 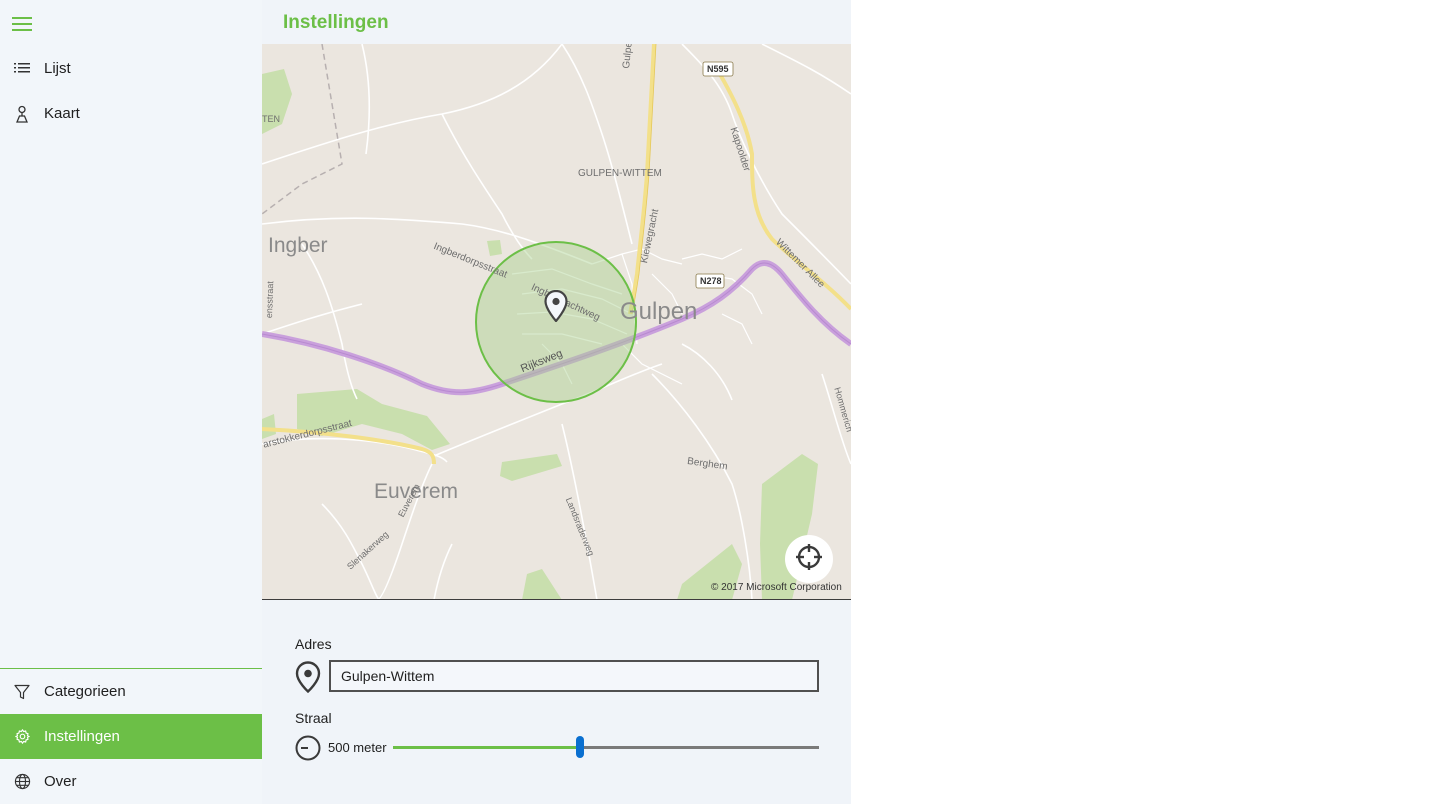 I want to click on address-input, so click(x=574, y=676).